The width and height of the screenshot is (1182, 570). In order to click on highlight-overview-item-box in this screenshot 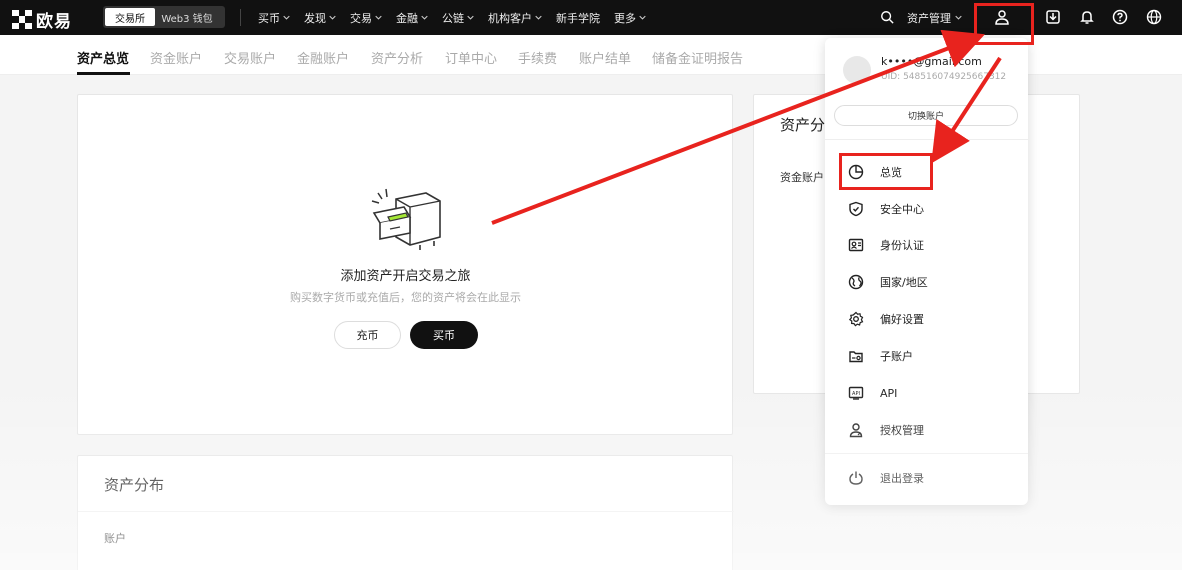, I will do `click(886, 171)`.